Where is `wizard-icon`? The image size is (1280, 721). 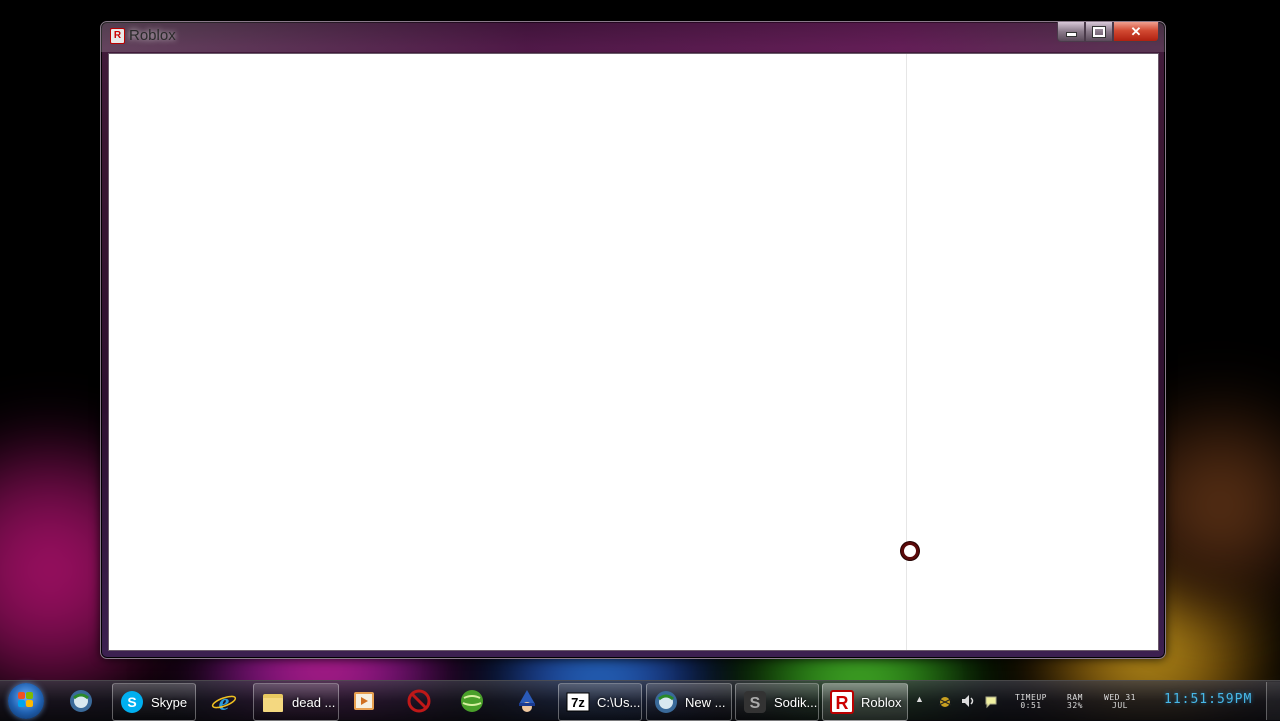
wizard-icon is located at coordinates (527, 701).